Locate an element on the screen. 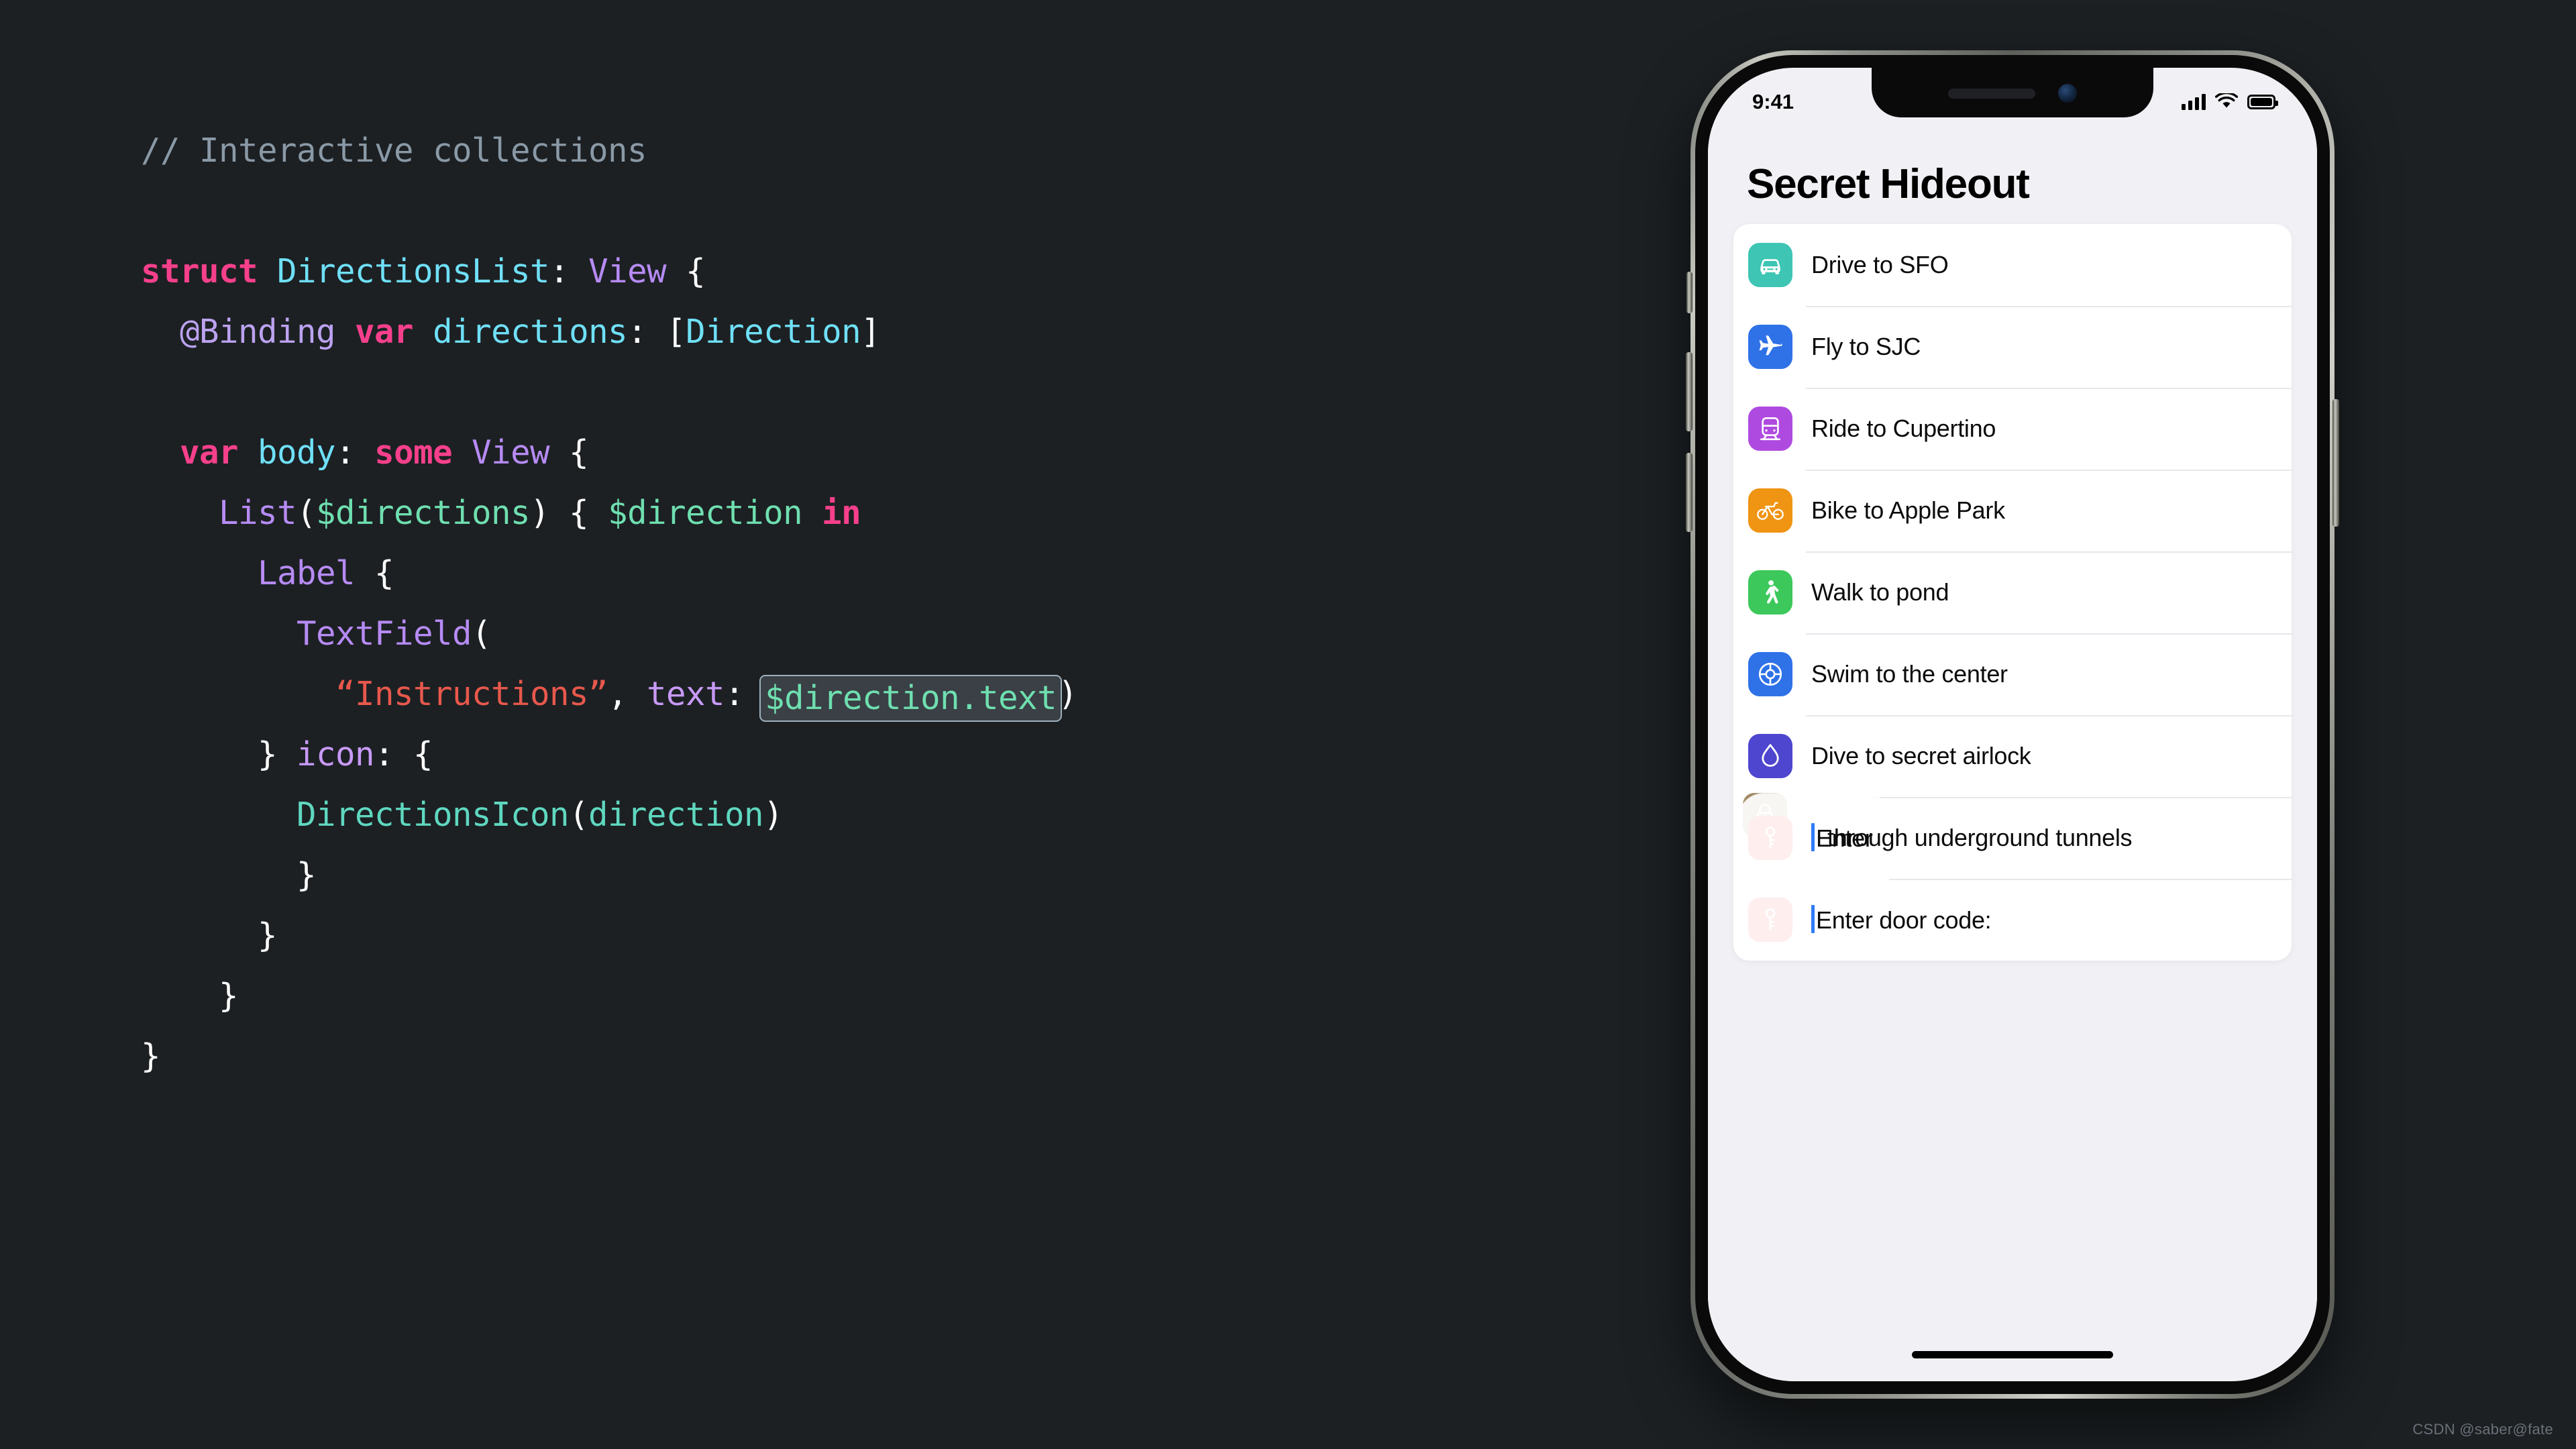  watermark: CSDN @saber@fate is located at coordinates (2482, 1429).